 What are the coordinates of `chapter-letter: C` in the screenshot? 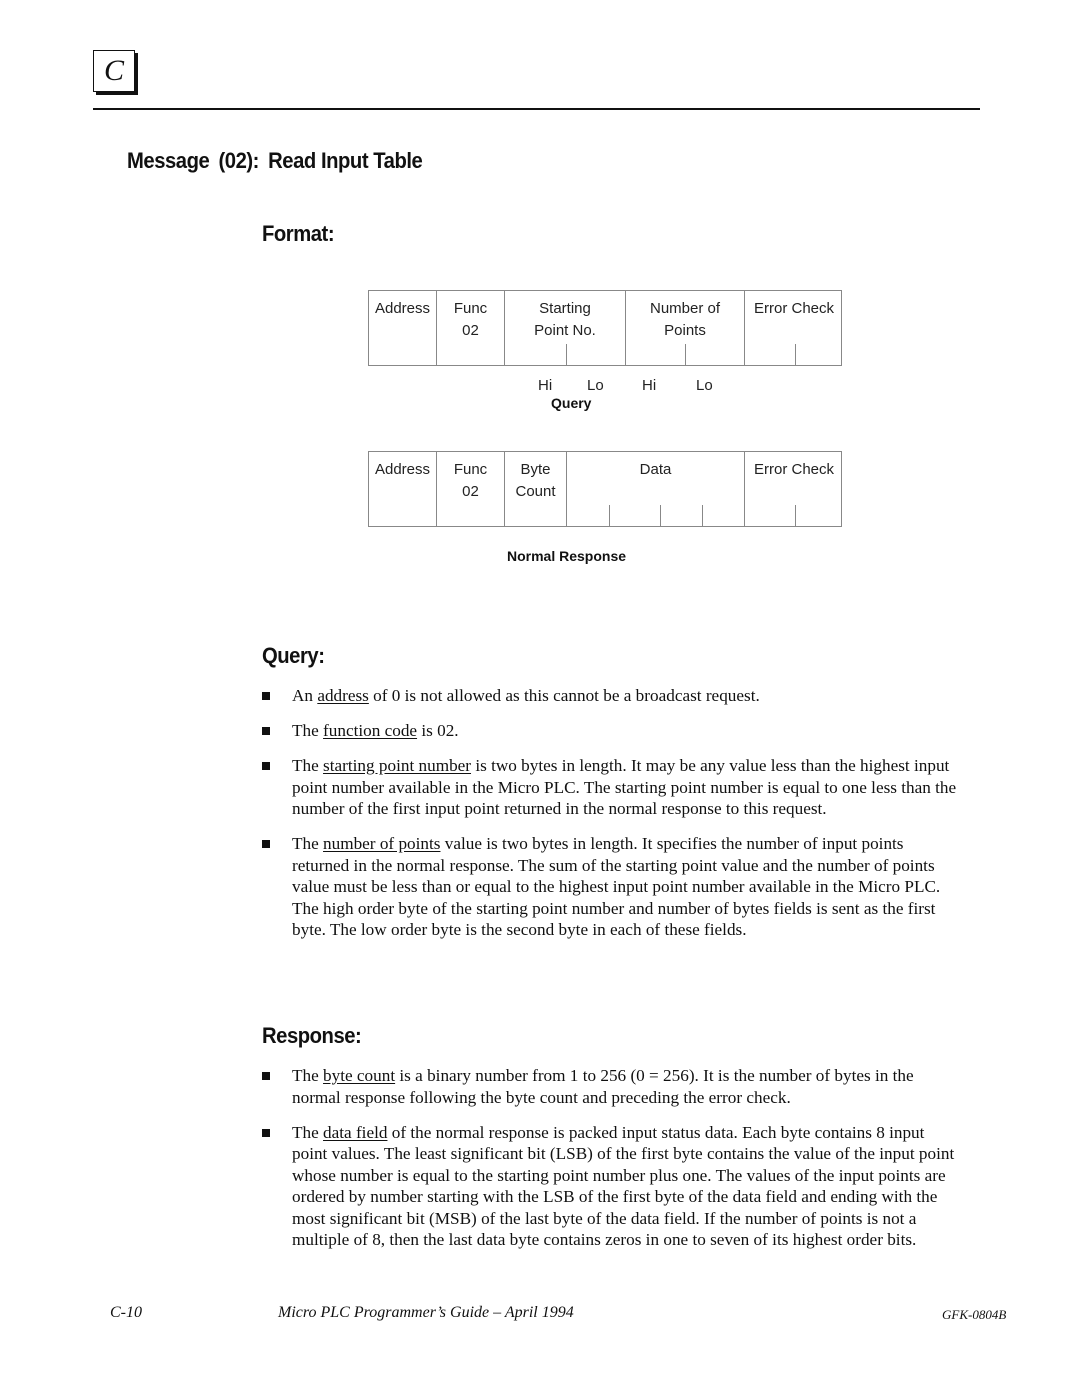 It's located at (113, 70).